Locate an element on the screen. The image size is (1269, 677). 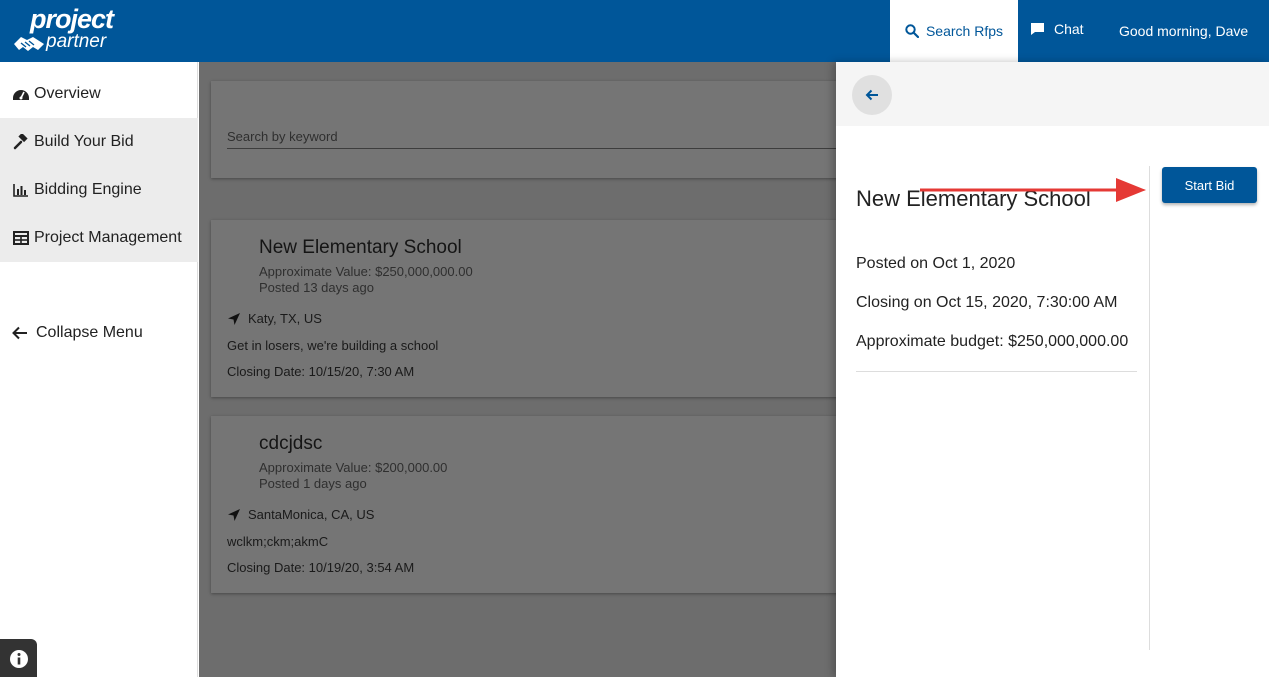
rfp-title: cdcjdsc is located at coordinates (291, 443).